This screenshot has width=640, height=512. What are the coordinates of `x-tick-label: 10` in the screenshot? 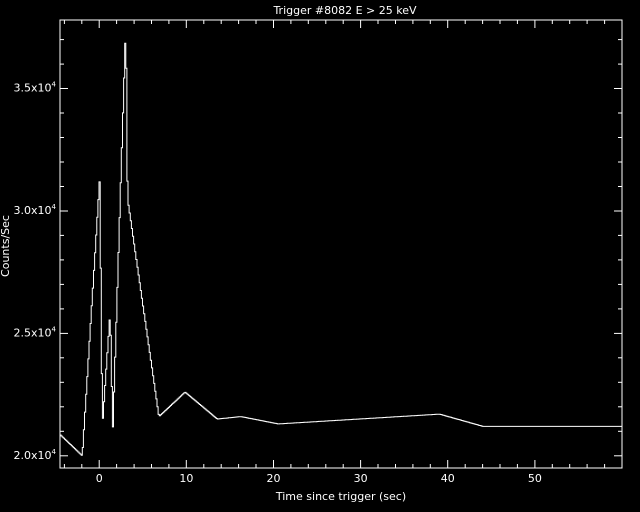 It's located at (186, 478).